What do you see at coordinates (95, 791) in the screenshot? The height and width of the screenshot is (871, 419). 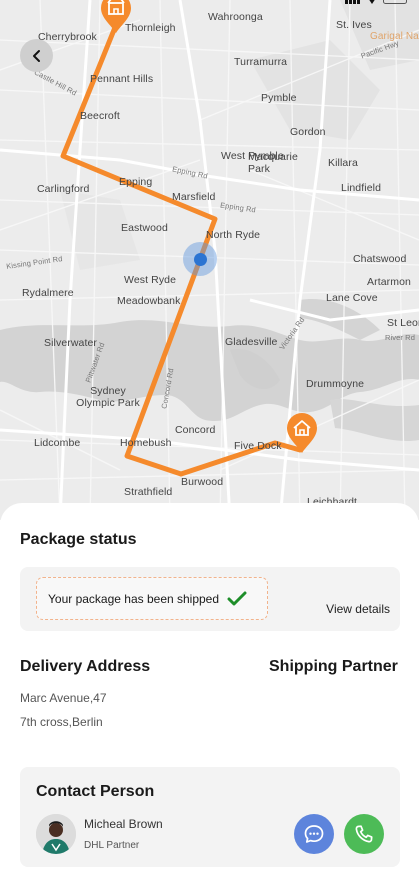 I see `contact-person-title: Contact Person` at bounding box center [95, 791].